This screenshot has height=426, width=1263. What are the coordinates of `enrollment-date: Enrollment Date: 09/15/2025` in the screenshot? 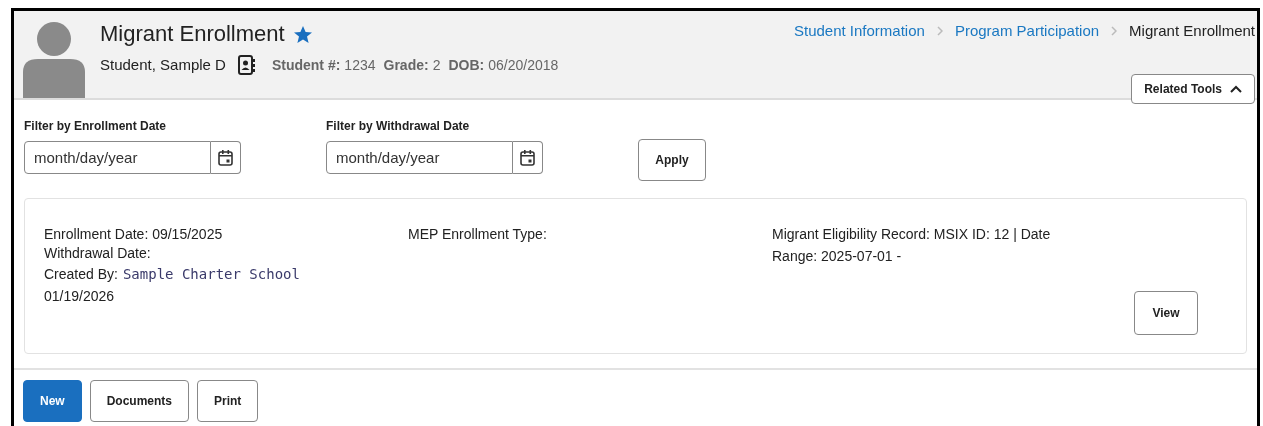 It's located at (134, 234).